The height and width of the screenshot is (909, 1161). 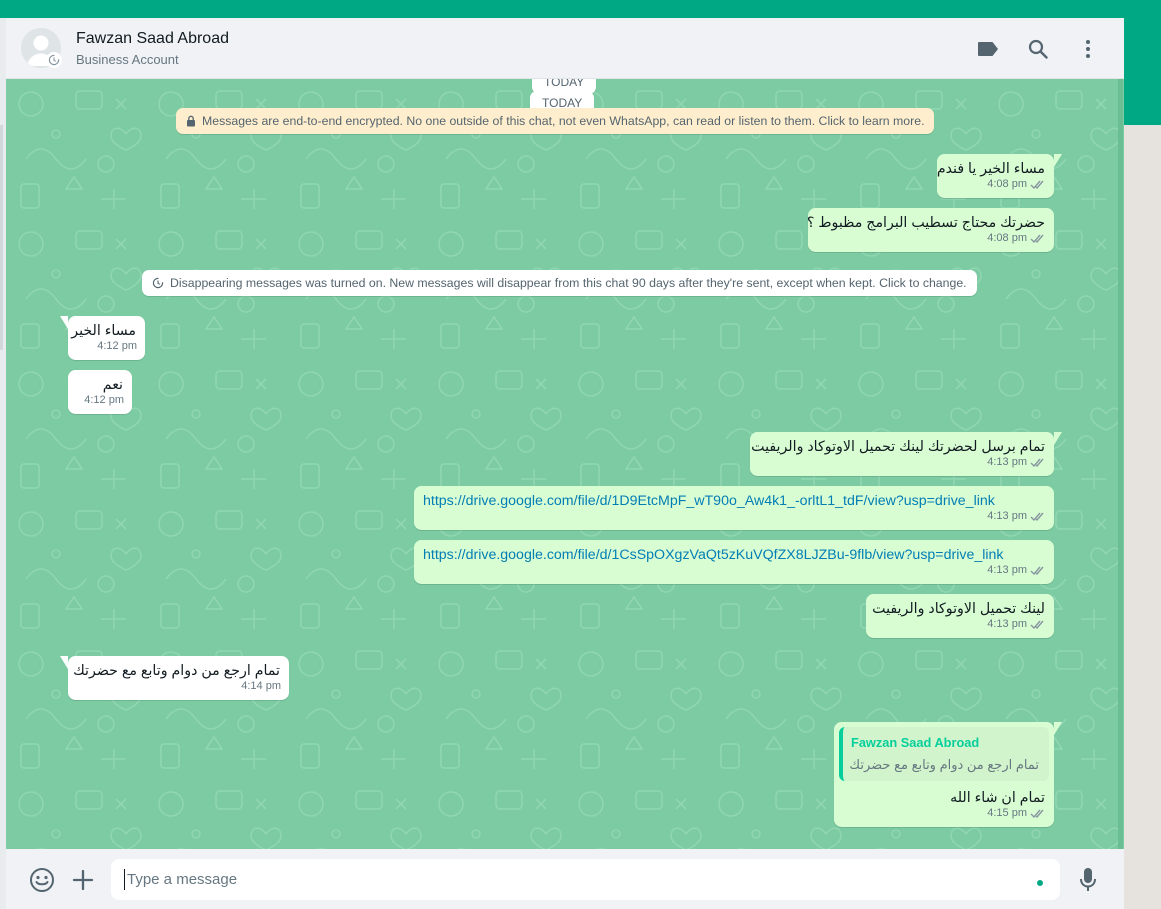 I want to click on lock-icon, so click(x=191, y=121).